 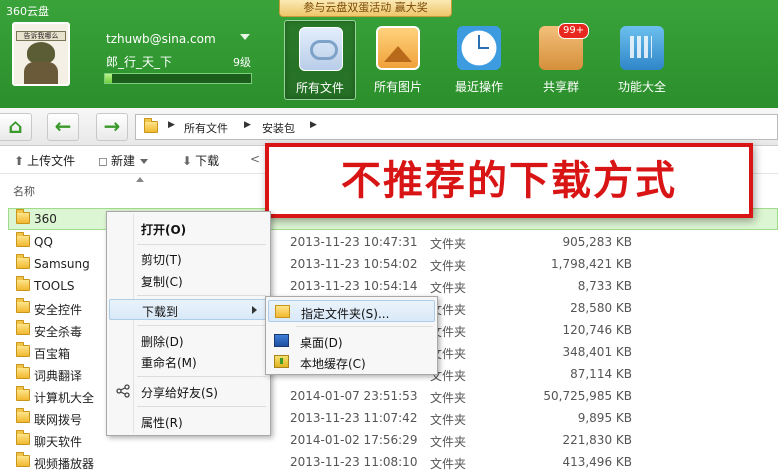 What do you see at coordinates (478, 87) in the screenshot?
I see `nav-label: 最近操作` at bounding box center [478, 87].